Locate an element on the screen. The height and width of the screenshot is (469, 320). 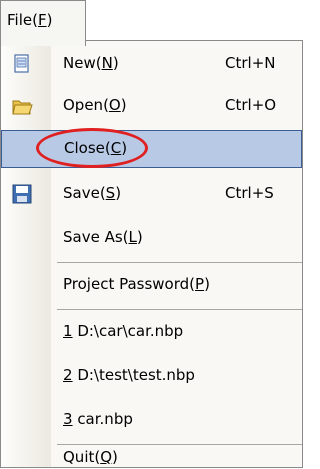
open-folder-icon is located at coordinates (22, 107).